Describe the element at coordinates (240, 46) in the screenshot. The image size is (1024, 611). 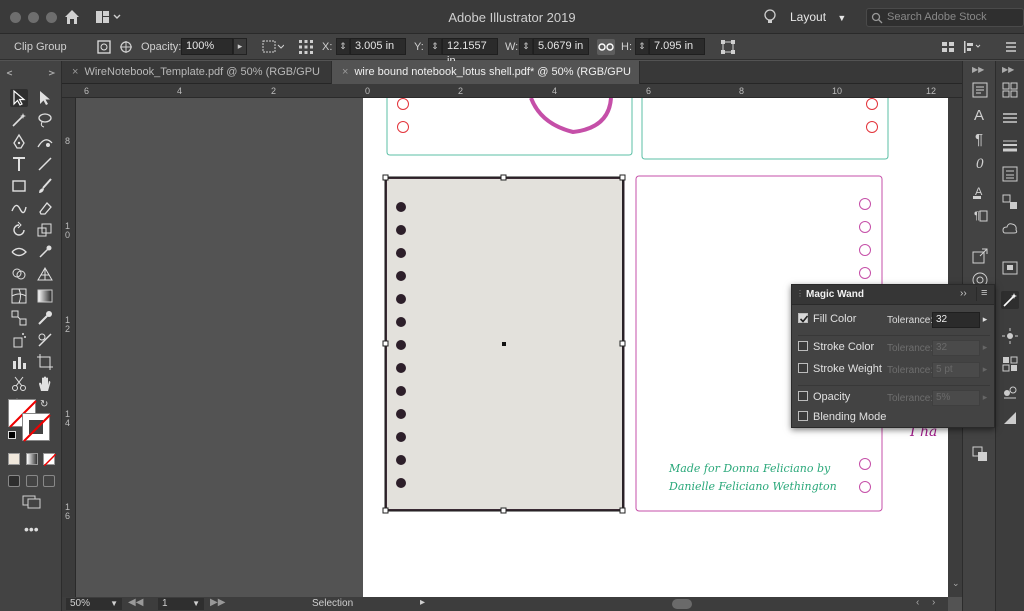
I see `opacity-arrow-button: ▸` at that location.